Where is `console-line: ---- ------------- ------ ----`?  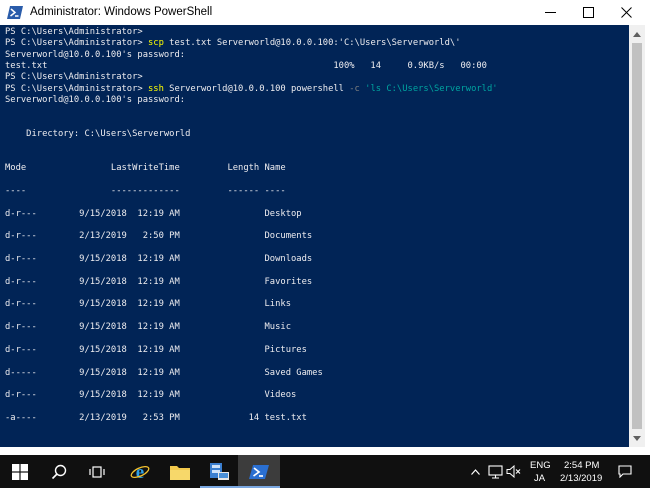 console-line: ---- ------------- ------ ---- is located at coordinates (145, 191).